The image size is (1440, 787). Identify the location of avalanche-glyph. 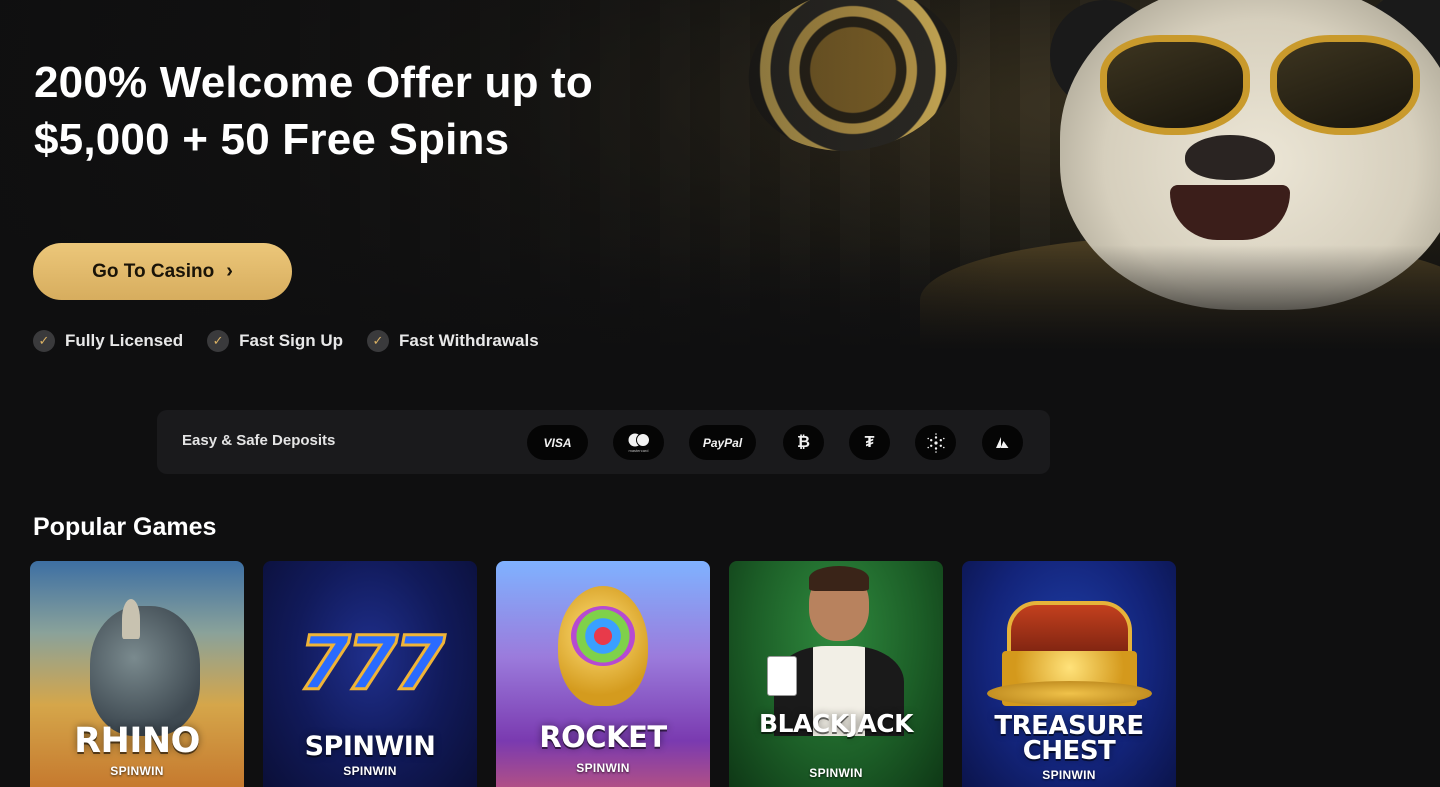
(1001, 442).